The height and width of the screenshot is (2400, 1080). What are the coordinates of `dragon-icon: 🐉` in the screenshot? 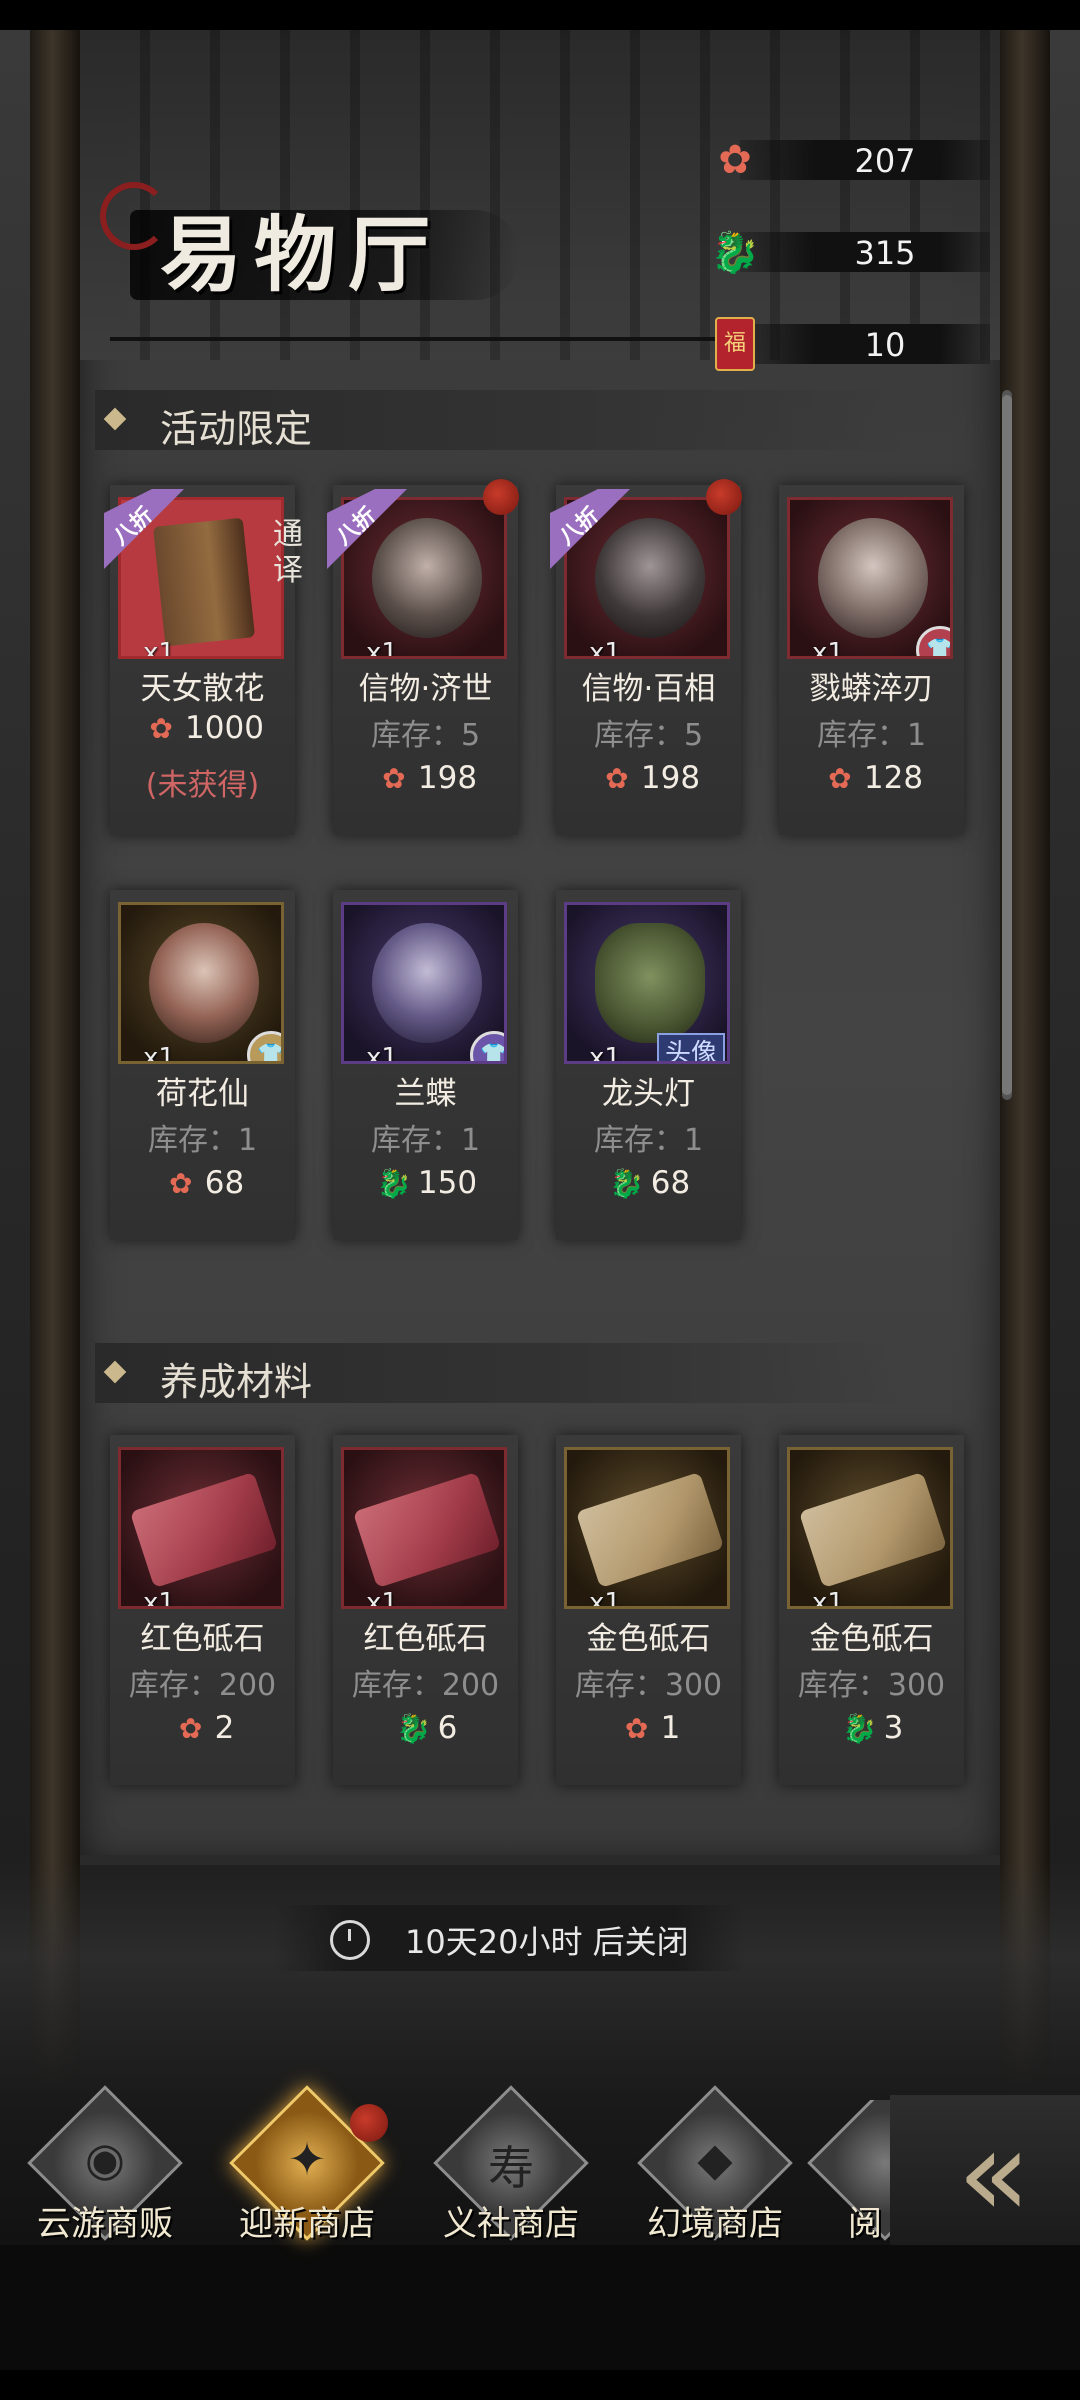 It's located at (627, 1183).